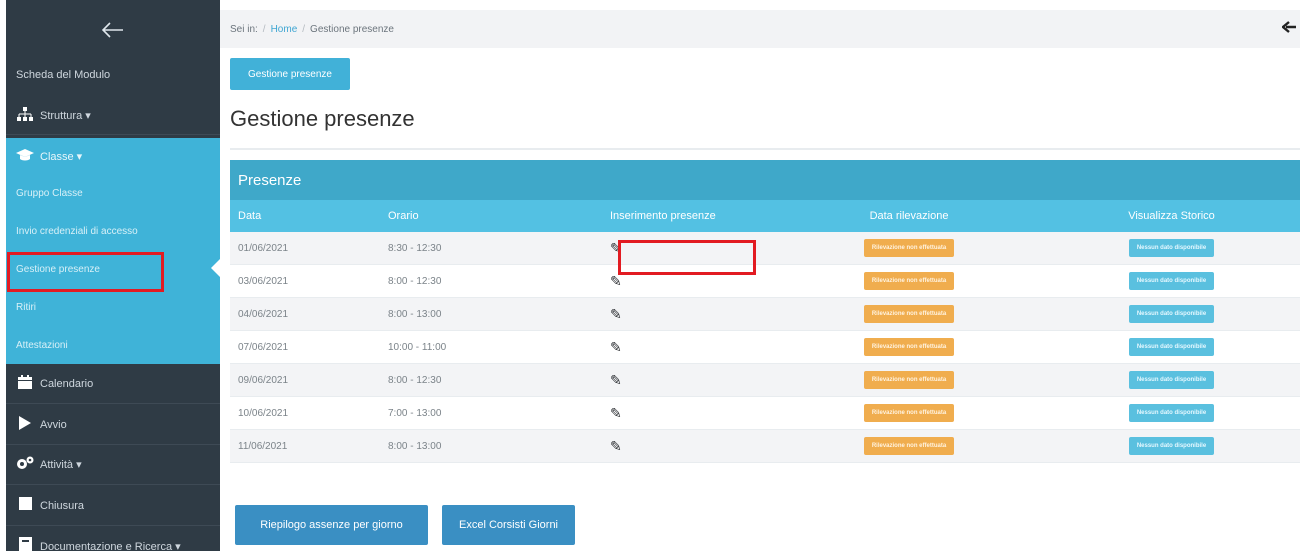 The height and width of the screenshot is (551, 1300). I want to click on highlight-box-gestione, so click(85, 272).